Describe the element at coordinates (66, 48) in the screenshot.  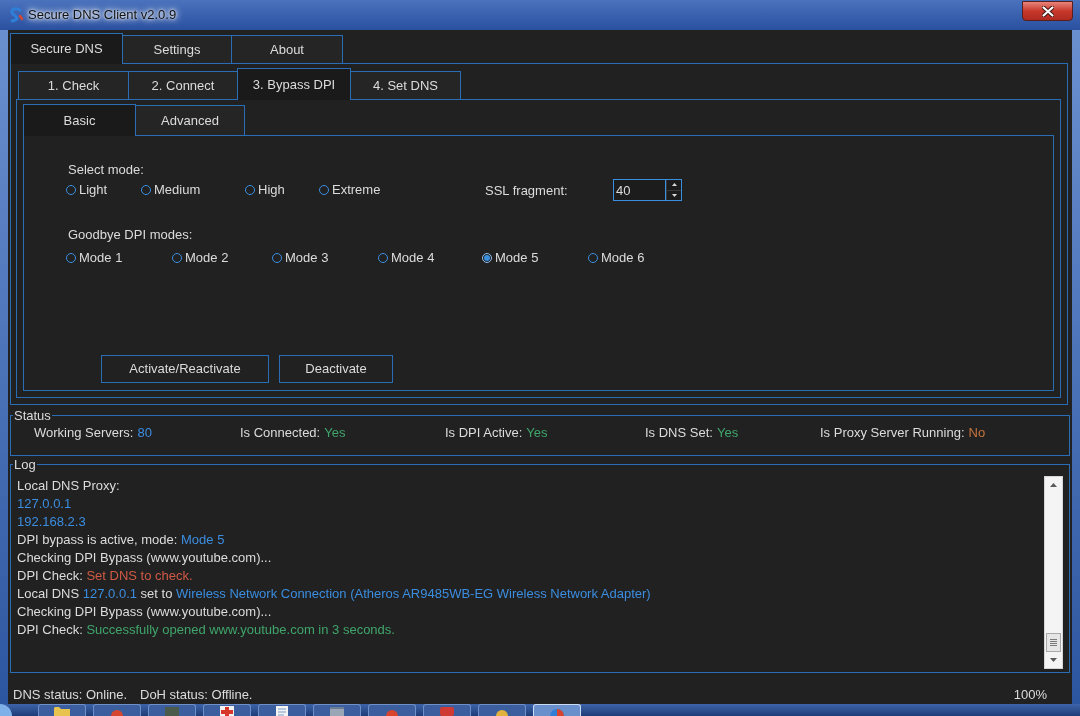
I see `main-tab: Secure DNS` at that location.